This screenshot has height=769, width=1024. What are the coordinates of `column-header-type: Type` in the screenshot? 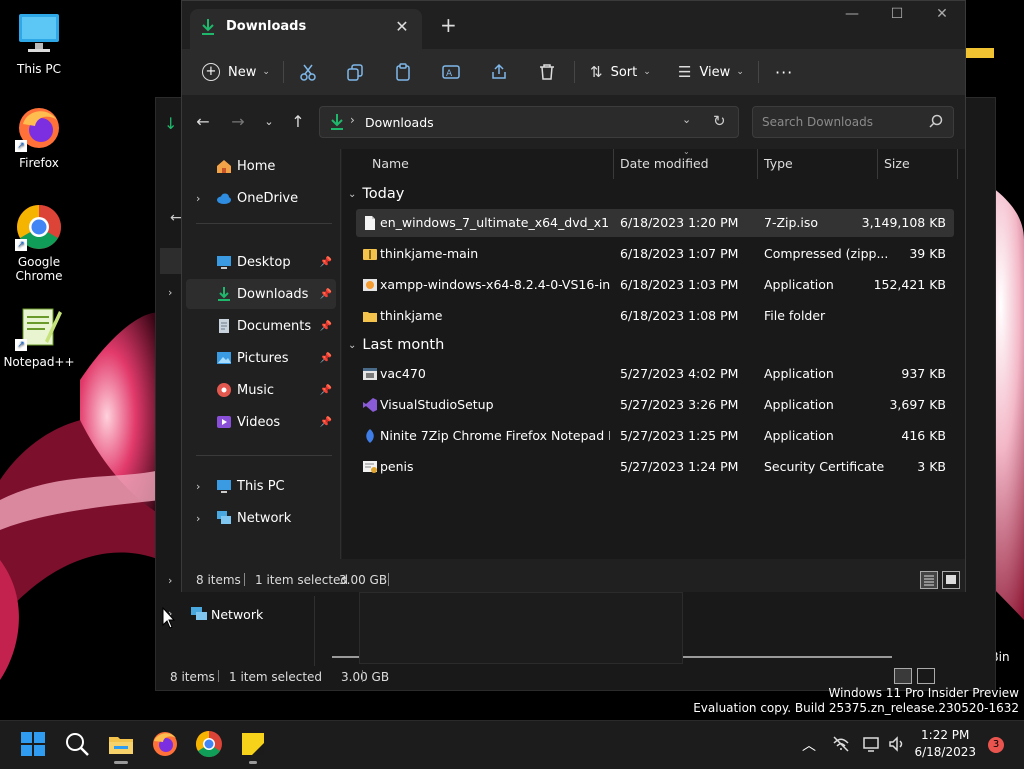 It's located at (778, 163).